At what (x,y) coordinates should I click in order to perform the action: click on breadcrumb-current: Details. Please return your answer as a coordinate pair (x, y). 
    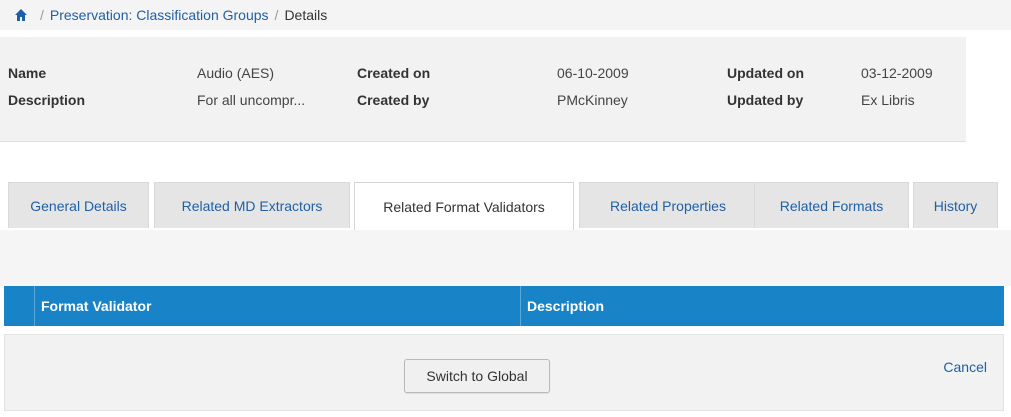
    Looking at the image, I should click on (306, 15).